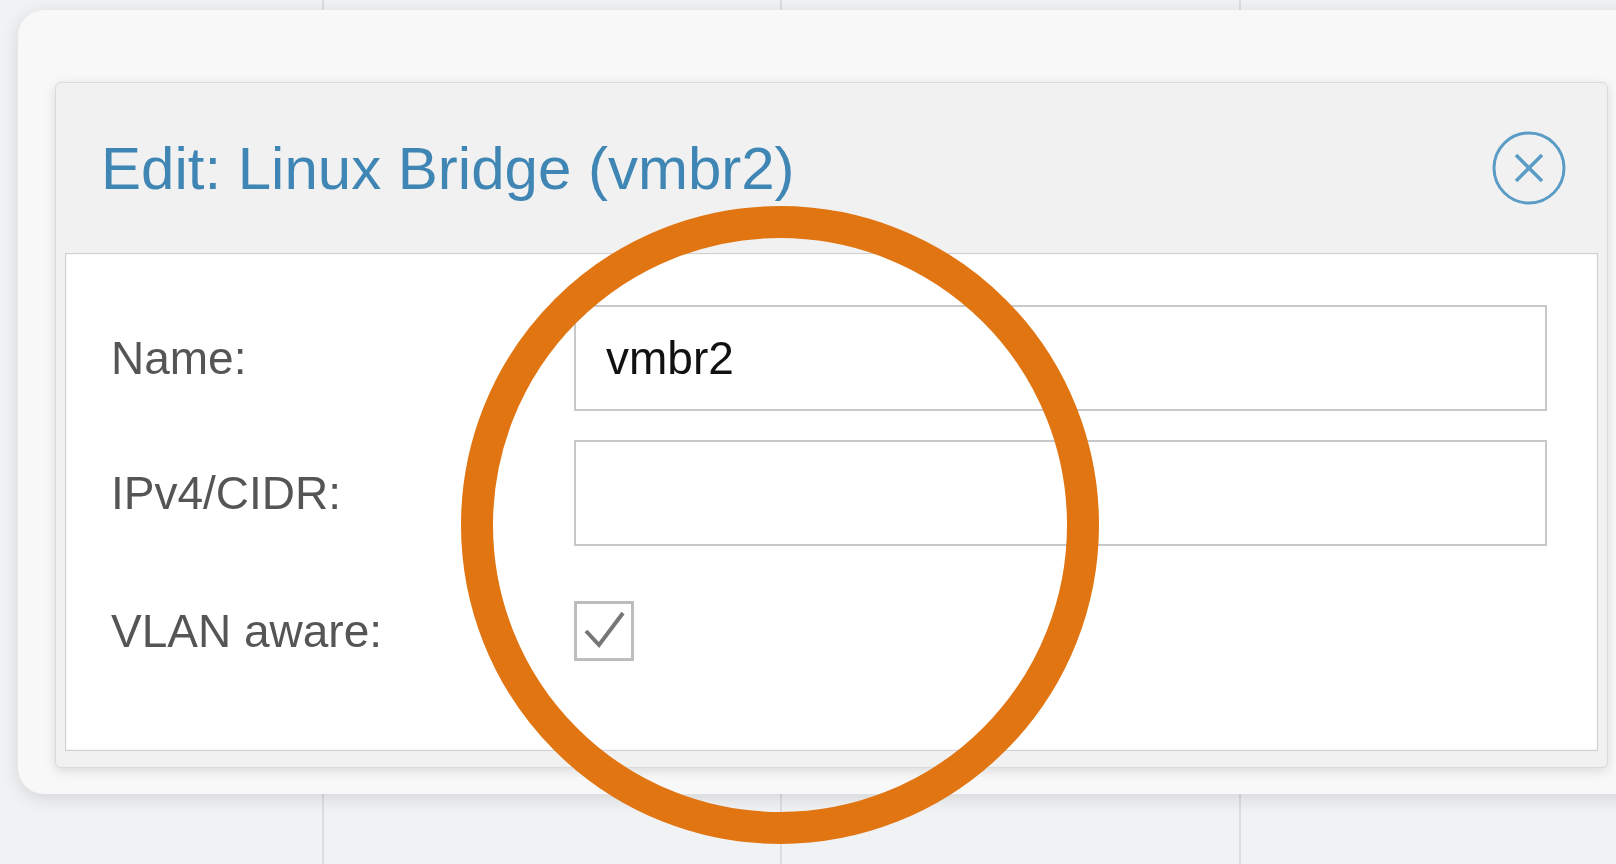 This screenshot has height=864, width=1616. Describe the element at coordinates (604, 631) in the screenshot. I see `checkbox` at that location.